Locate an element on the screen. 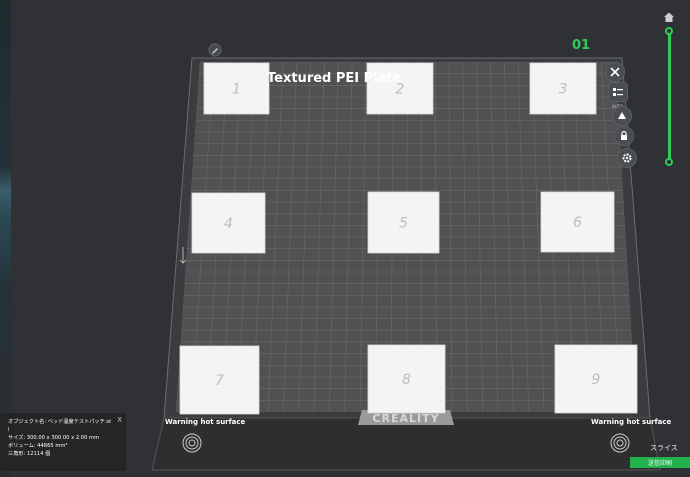  settings-button is located at coordinates (627, 158).